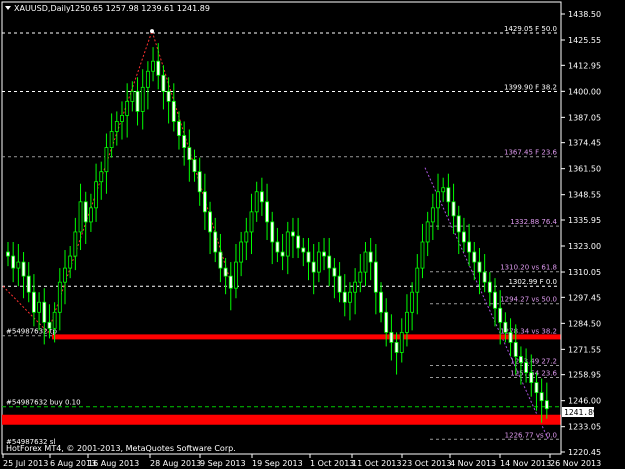 The image size is (625, 469). Describe the element at coordinates (584, 401) in the screenshot. I see `price-tick-label: 1246.00` at that location.